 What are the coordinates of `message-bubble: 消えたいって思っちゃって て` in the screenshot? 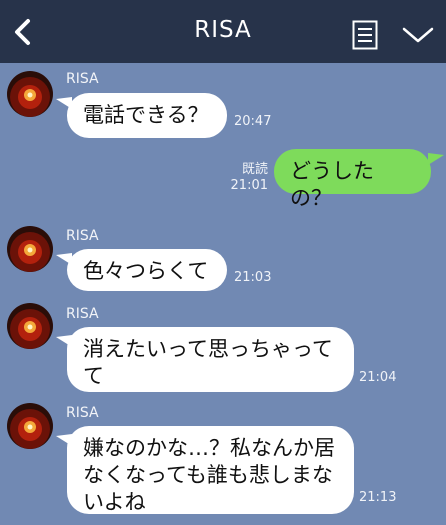 It's located at (210, 359).